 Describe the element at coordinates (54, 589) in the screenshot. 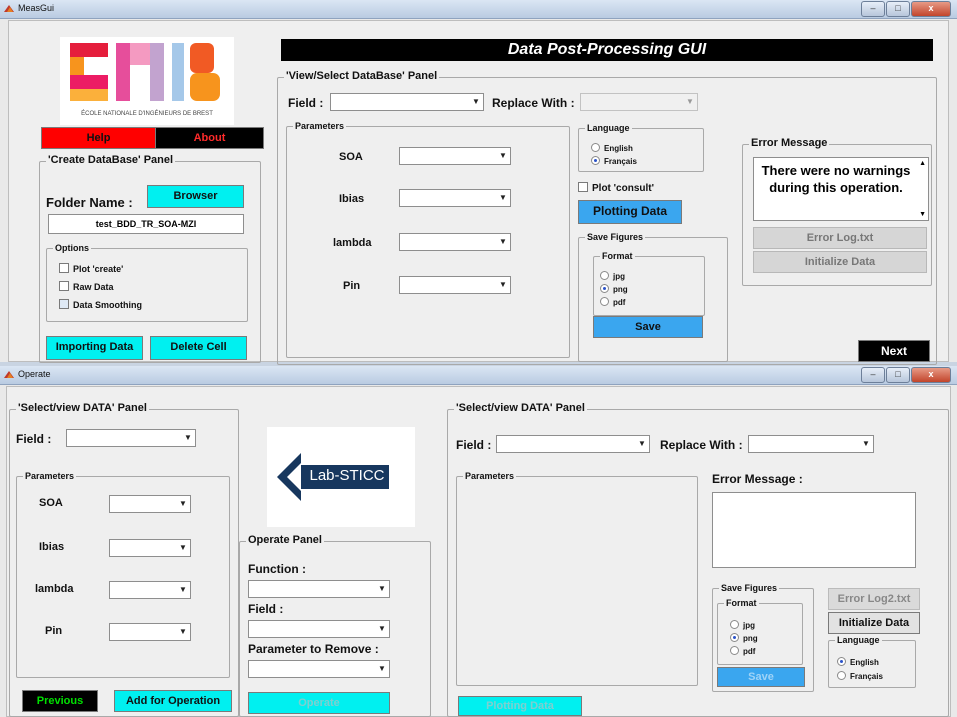

I see `param-lambda-label: lambda` at that location.